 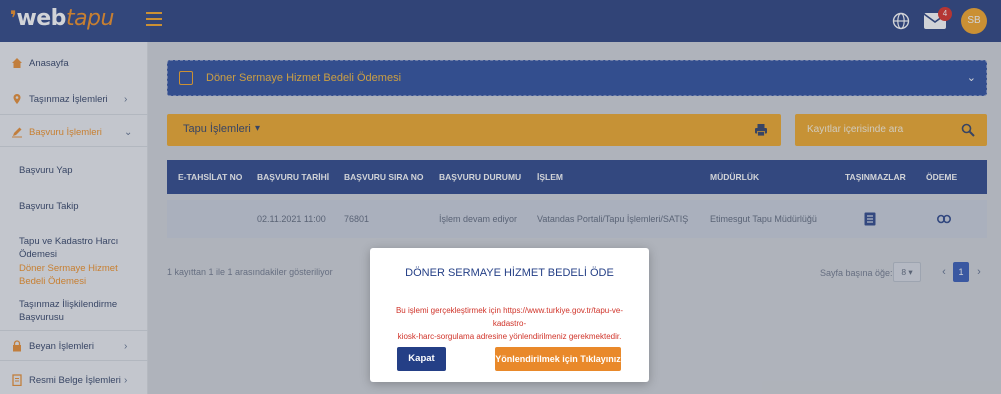 I want to click on redirect-button: Yönlendirilmek için Tıklayınız, so click(x=558, y=359).